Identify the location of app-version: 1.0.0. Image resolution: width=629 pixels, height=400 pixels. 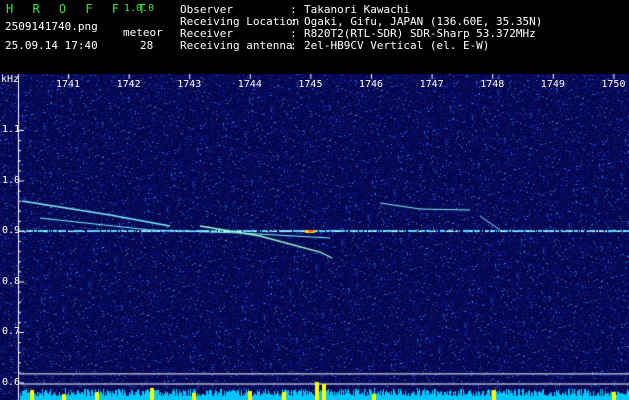
(139, 8).